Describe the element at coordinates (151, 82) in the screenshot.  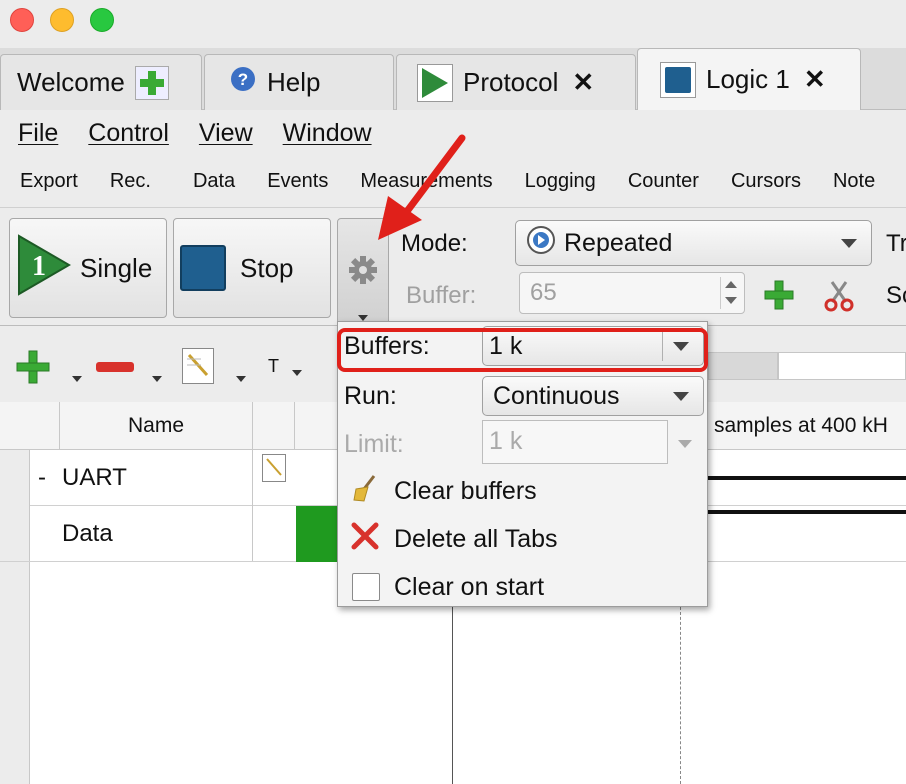
I see `plus-icon` at that location.